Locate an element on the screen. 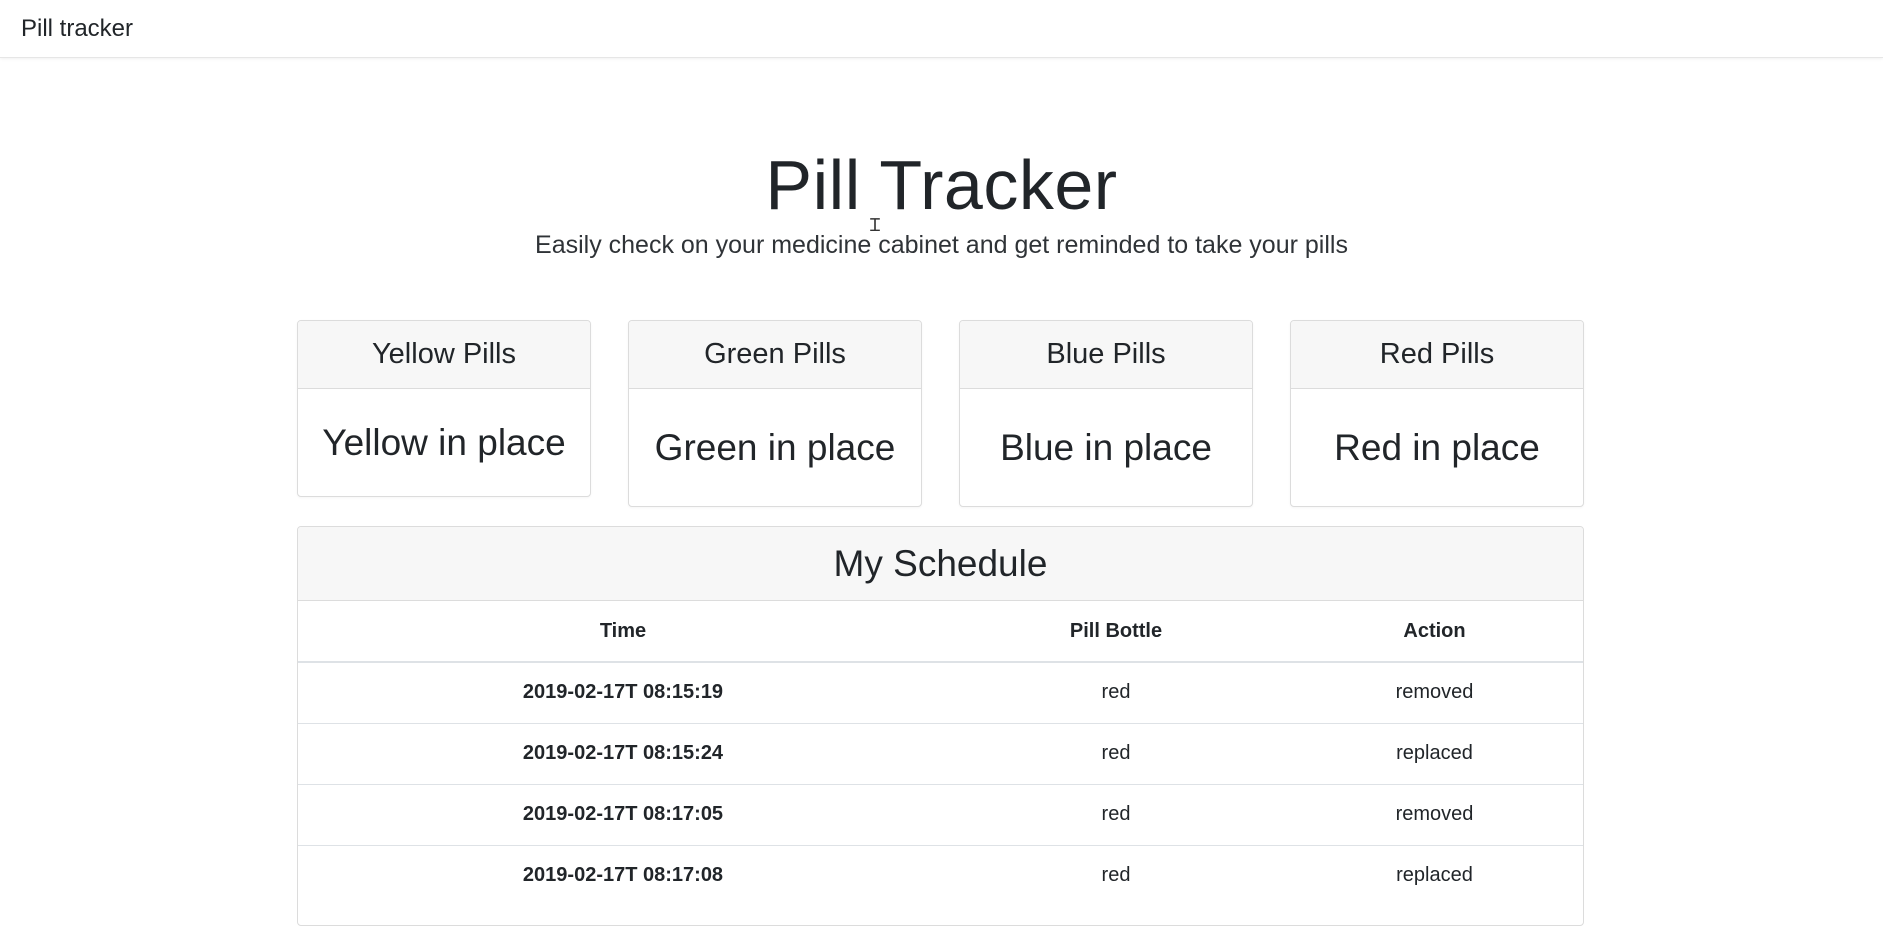  navbar-brand: Pill tracker is located at coordinates (77, 29).